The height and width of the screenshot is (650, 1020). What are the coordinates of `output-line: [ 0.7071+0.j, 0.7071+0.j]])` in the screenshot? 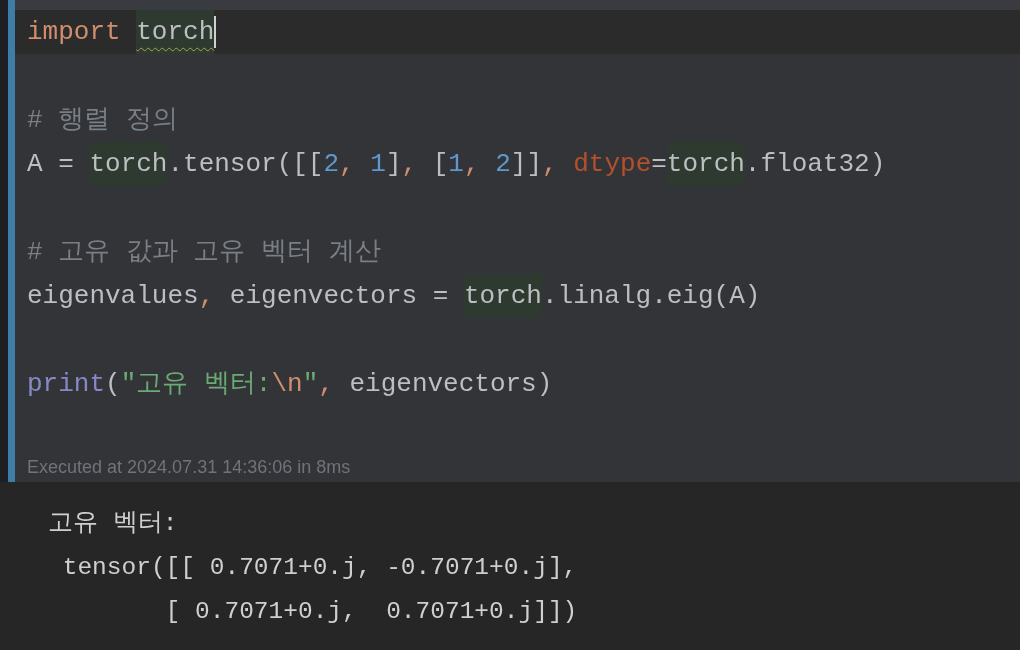 It's located at (371, 612).